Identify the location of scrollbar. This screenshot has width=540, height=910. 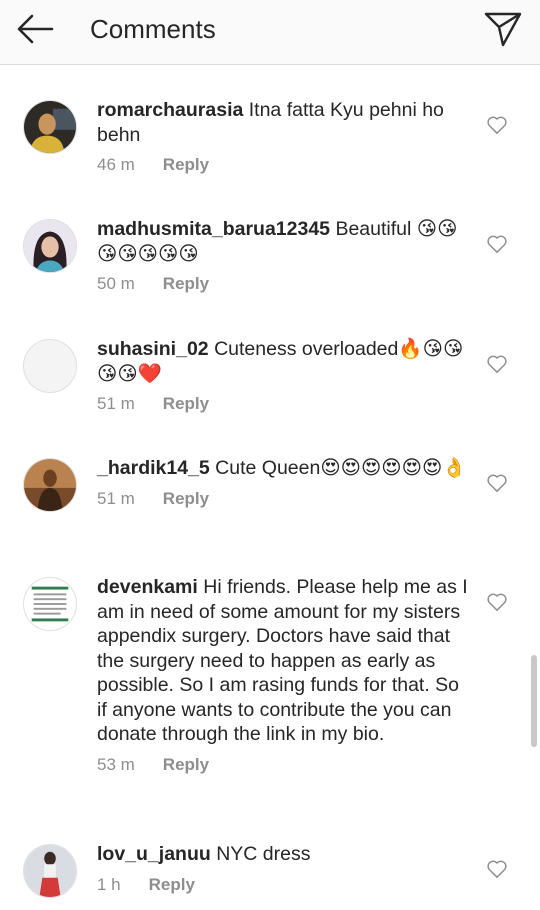
(534, 701).